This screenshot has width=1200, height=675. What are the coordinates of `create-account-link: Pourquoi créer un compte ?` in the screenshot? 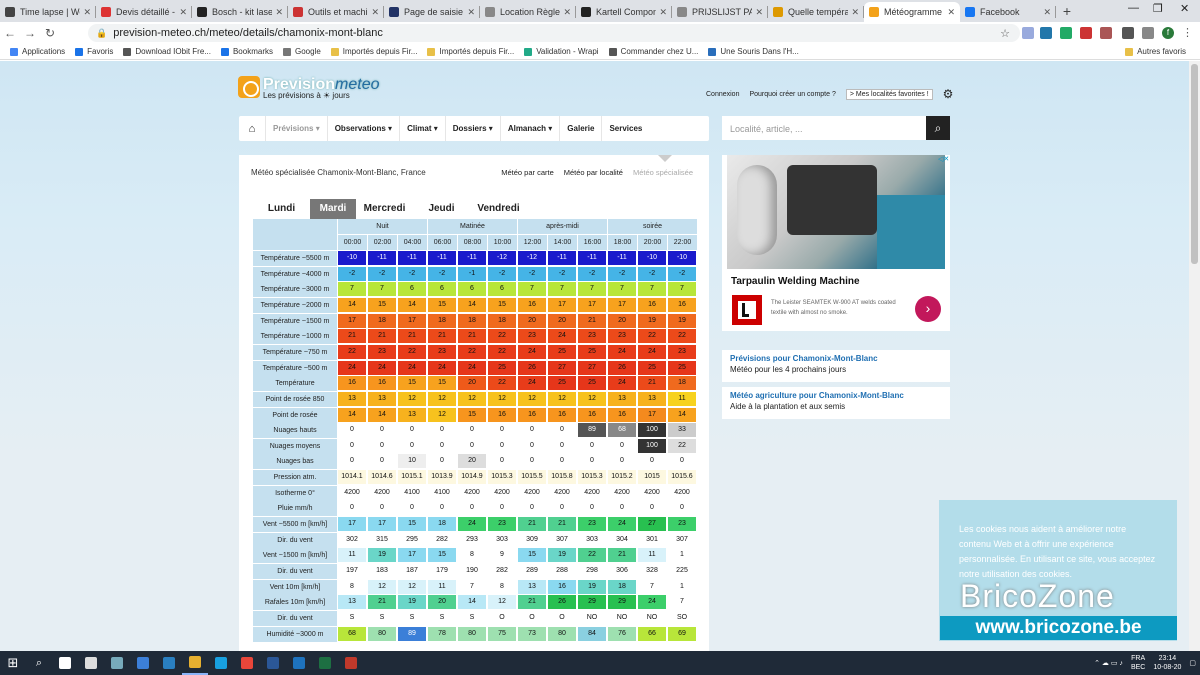 It's located at (792, 94).